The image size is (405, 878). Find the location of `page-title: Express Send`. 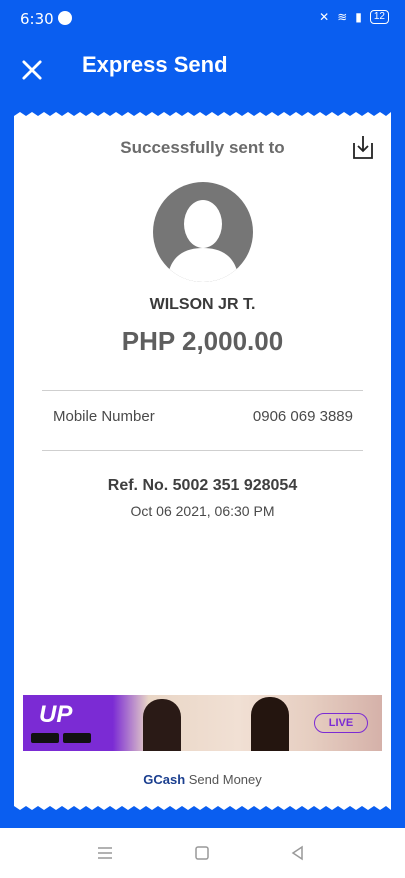

page-title: Express Send is located at coordinates (155, 64).